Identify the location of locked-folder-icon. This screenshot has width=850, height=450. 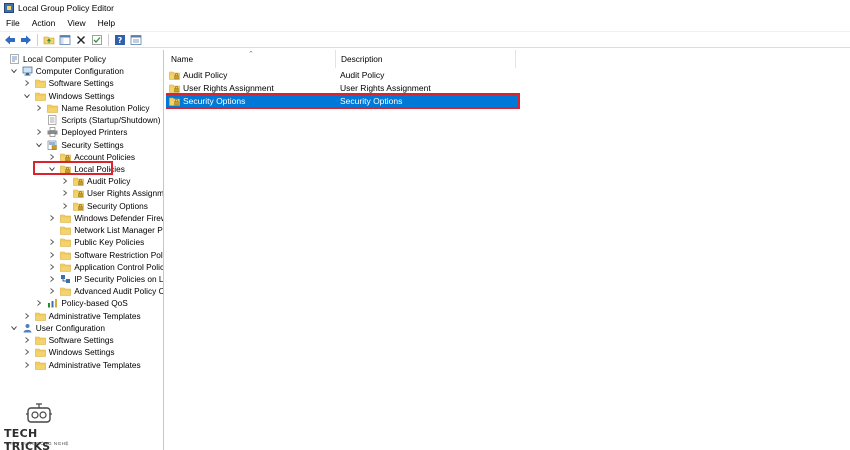
(174, 75).